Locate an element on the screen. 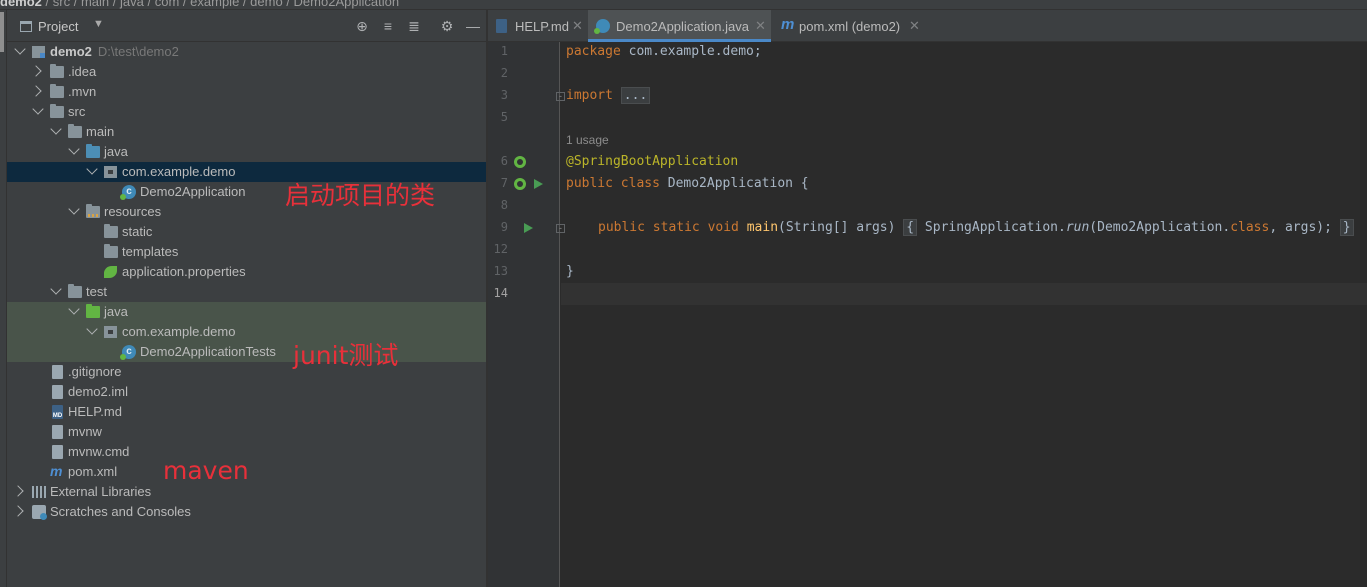 The height and width of the screenshot is (587, 1367). tab-demo2application-java: Demo2Application.java ✕ is located at coordinates (679, 26).